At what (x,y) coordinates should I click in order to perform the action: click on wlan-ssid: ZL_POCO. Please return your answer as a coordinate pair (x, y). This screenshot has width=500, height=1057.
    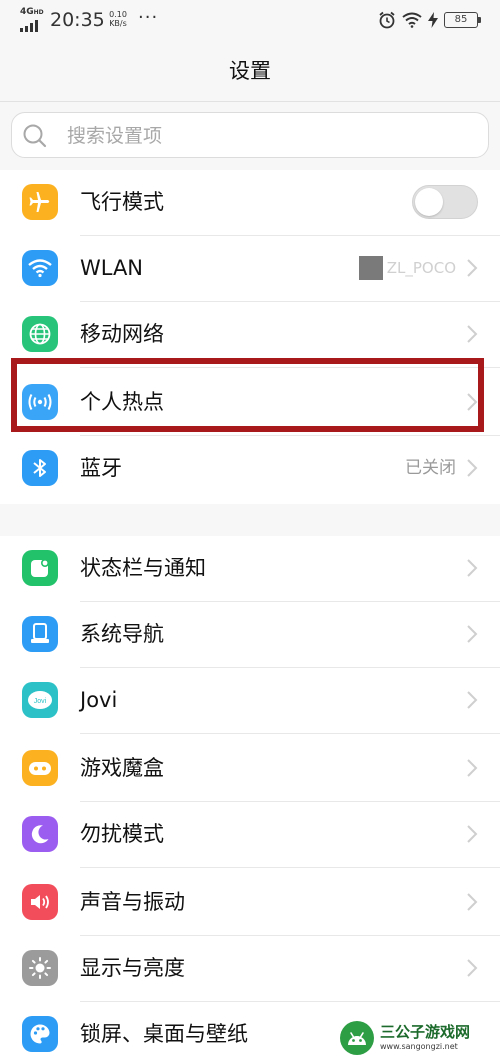
    Looking at the image, I should click on (421, 268).